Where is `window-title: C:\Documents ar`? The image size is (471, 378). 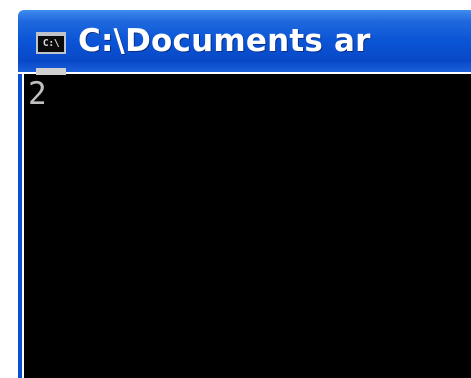
window-title: C:\Documents ar is located at coordinates (224, 41).